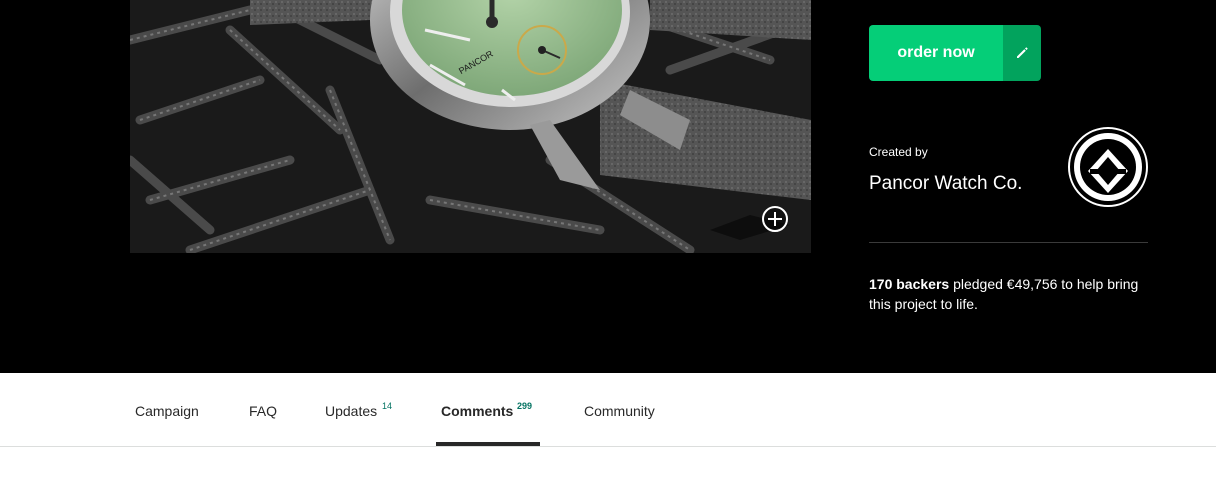 The image size is (1216, 492). Describe the element at coordinates (387, 406) in the screenshot. I see `tab-count: 14` at that location.